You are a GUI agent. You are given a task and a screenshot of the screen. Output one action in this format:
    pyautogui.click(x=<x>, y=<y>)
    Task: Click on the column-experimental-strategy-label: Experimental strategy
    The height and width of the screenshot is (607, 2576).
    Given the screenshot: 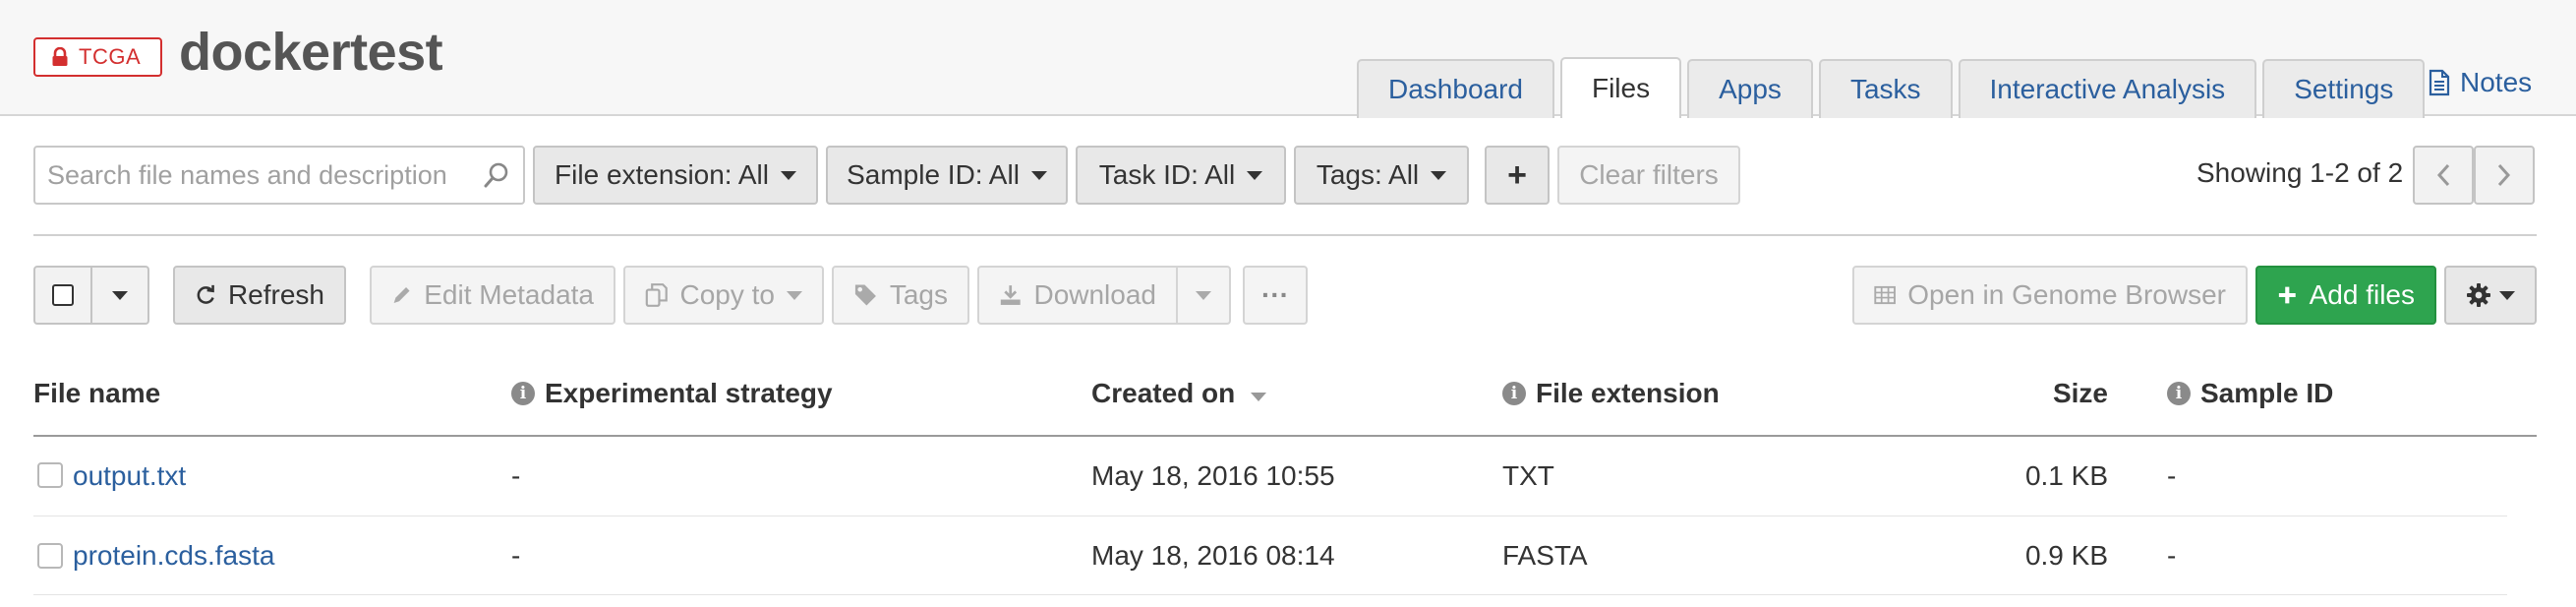 What is the action you would take?
    pyautogui.click(x=689, y=393)
    